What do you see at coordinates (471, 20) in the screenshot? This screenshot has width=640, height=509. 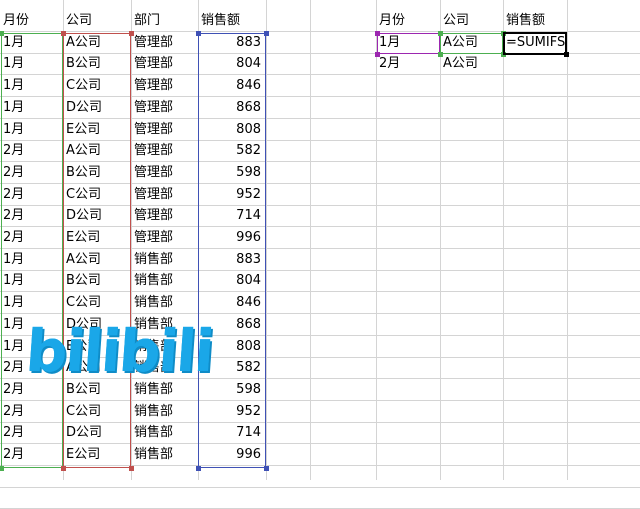 I see `criteria-header-cell: 公司` at bounding box center [471, 20].